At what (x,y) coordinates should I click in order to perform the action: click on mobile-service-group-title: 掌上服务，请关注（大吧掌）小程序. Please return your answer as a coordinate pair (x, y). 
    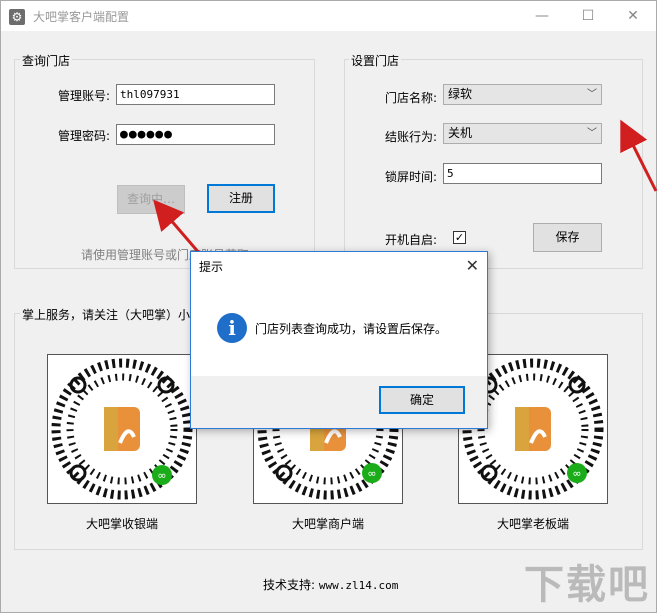
    Looking at the image, I should click on (118, 314).